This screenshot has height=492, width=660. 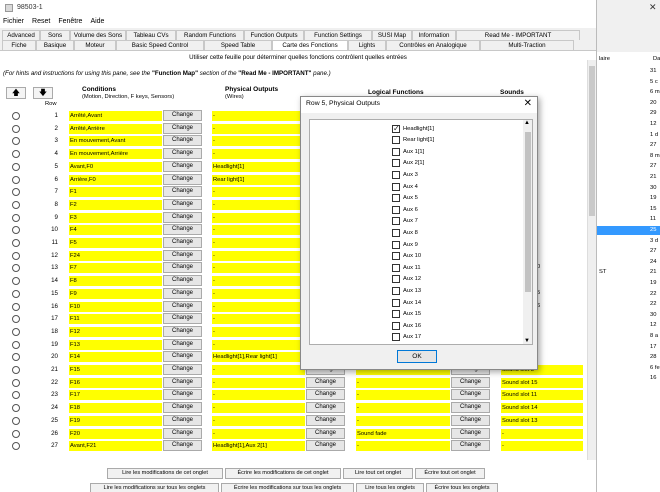 What do you see at coordinates (413, 140) in the screenshot?
I see `checklist-item: Rear light[1]` at bounding box center [413, 140].